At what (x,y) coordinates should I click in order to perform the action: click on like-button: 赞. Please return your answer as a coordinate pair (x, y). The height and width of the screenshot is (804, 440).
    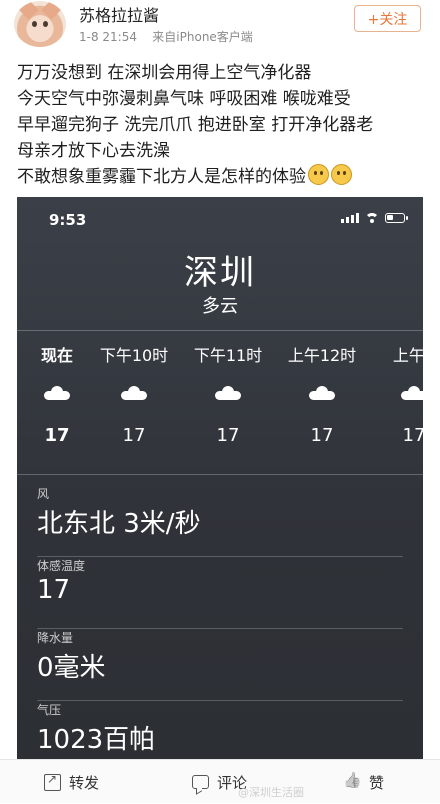
    Looking at the image, I should click on (364, 782).